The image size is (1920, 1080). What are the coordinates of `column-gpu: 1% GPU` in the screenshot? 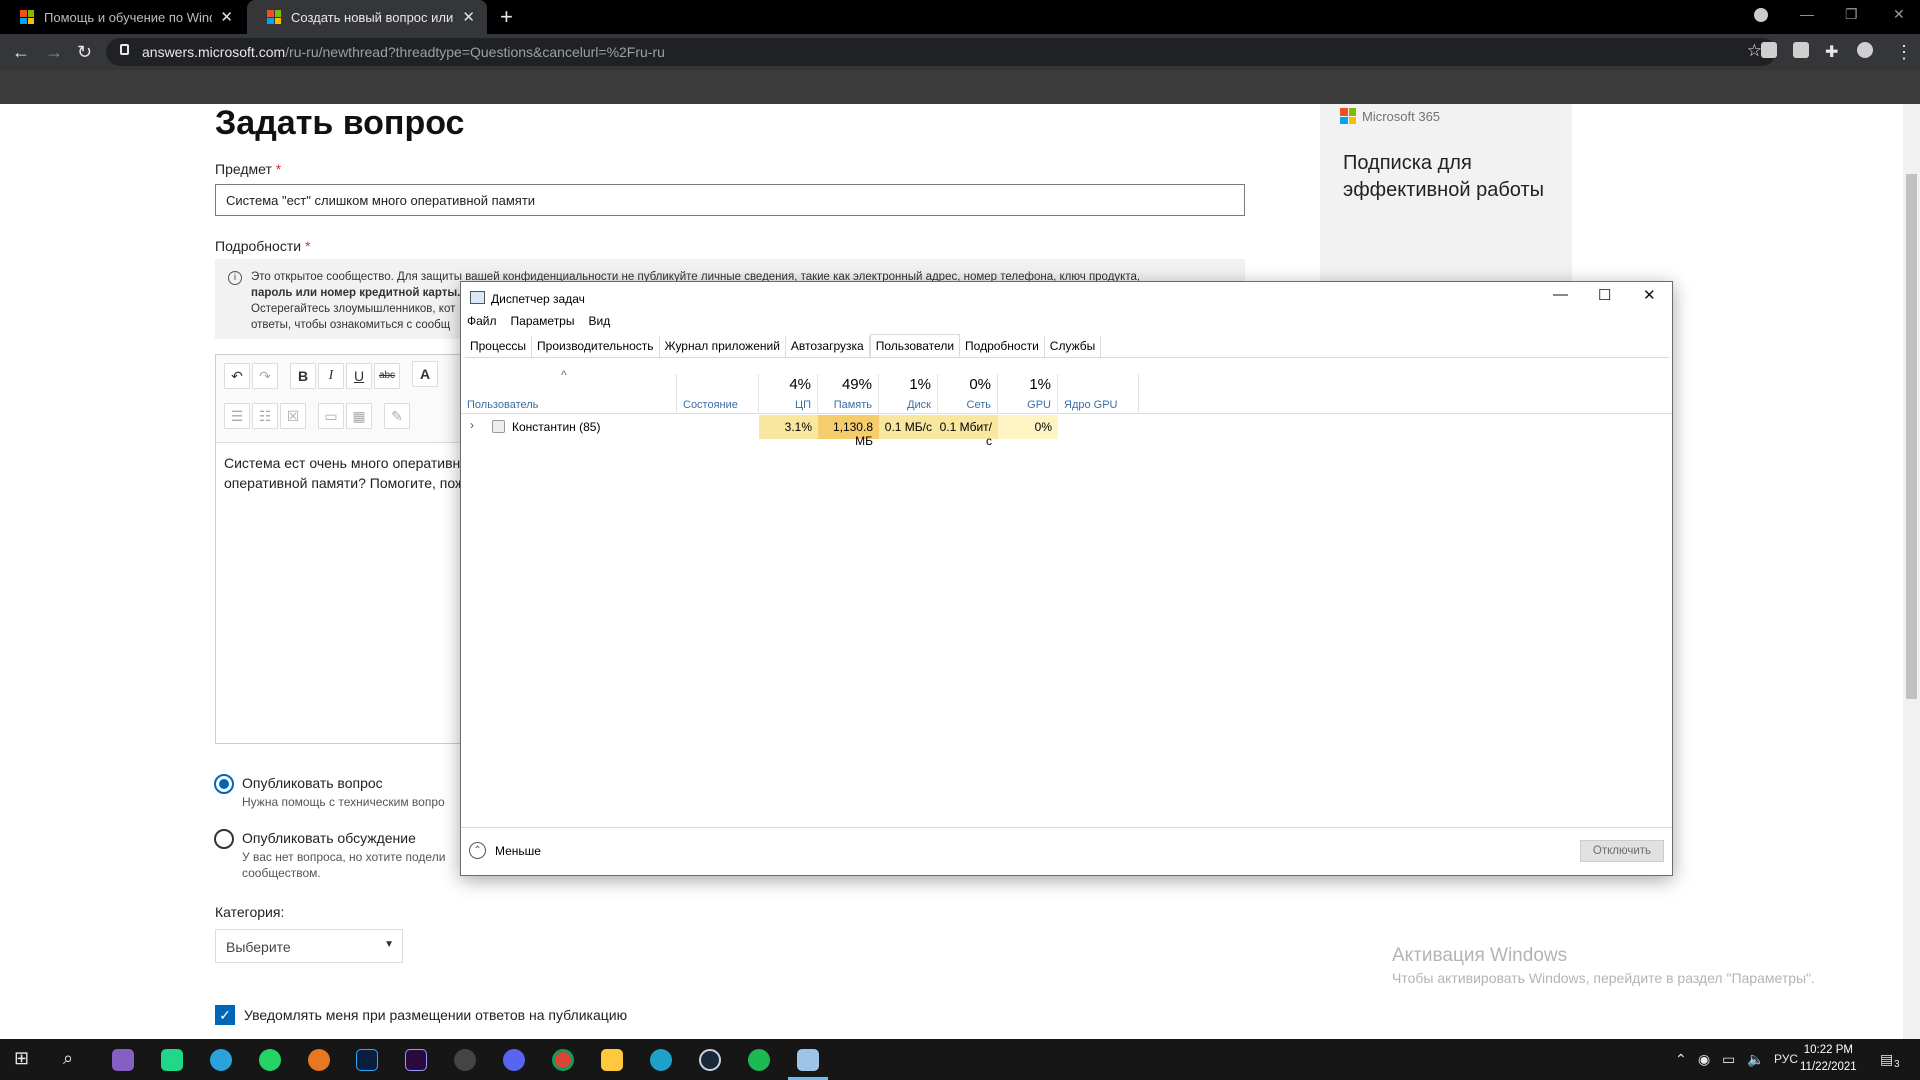 It's located at (1028, 394).